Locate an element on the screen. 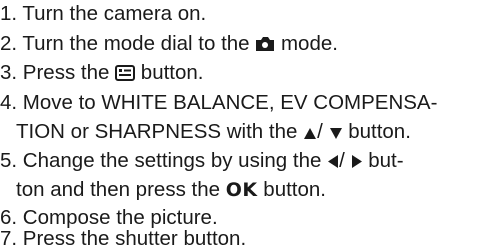 This screenshot has height=250, width=480. menu-button-icon is located at coordinates (125, 75).